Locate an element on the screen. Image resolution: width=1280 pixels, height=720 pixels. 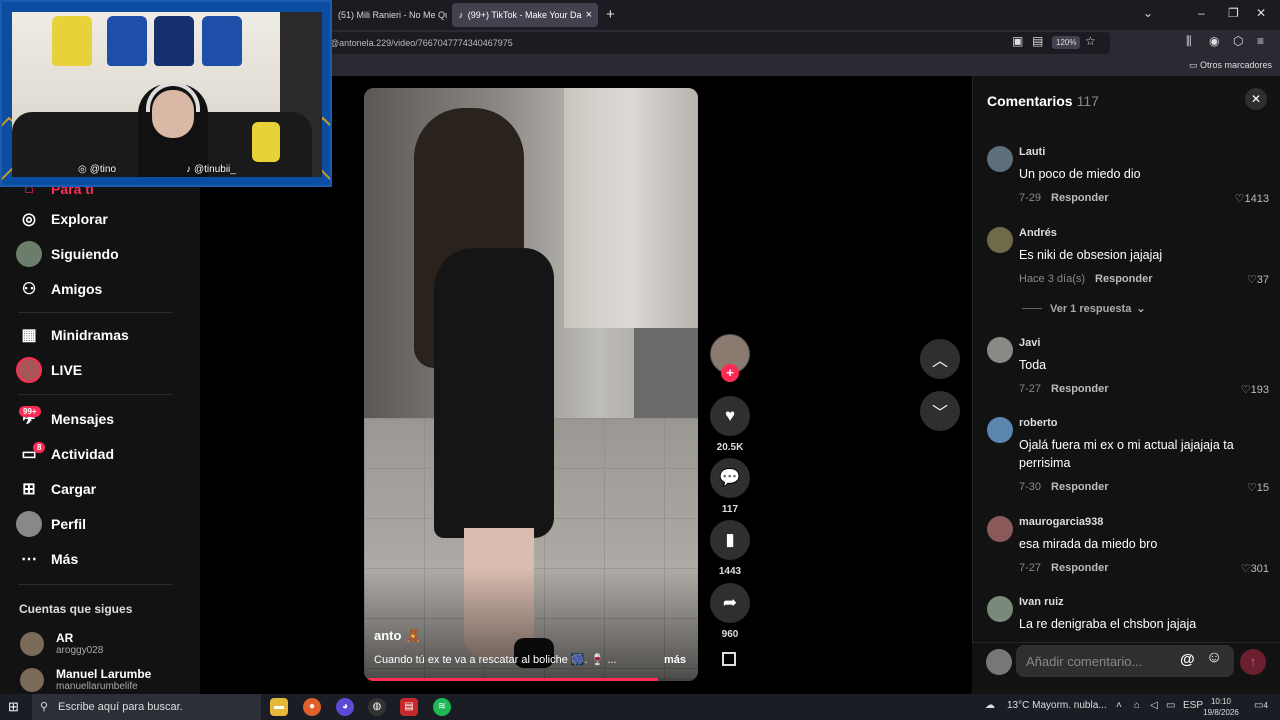
like-action: ♥ 20.5K is located at coordinates (730, 424).